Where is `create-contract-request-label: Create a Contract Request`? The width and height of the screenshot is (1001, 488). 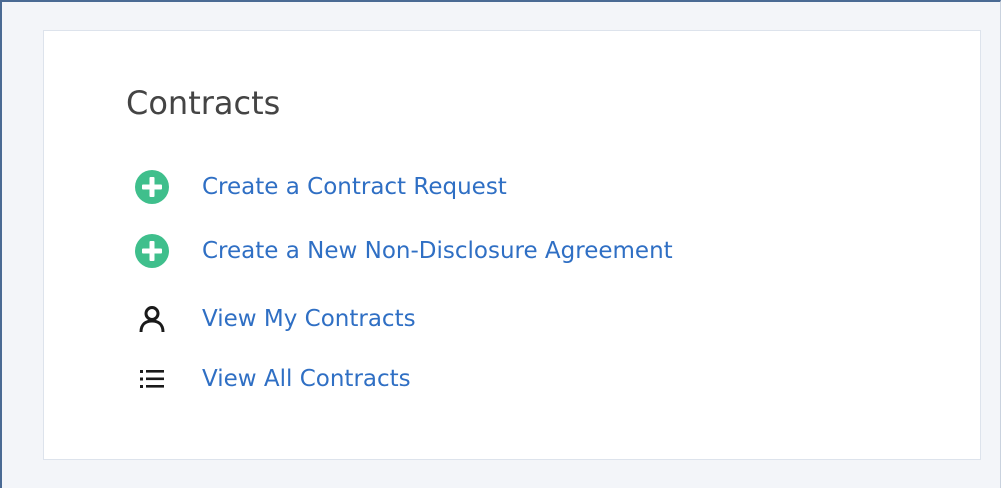
create-contract-request-label: Create a Contract Request is located at coordinates (354, 187).